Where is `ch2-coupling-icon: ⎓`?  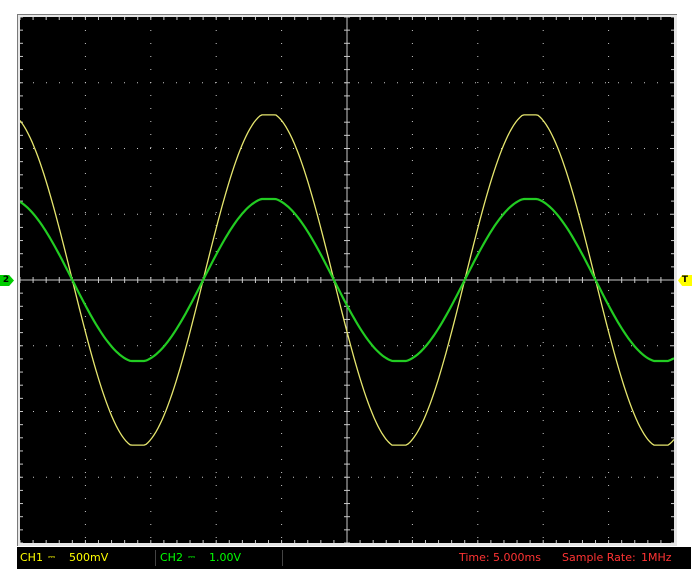
ch2-coupling-icon: ⎓ is located at coordinates (192, 558).